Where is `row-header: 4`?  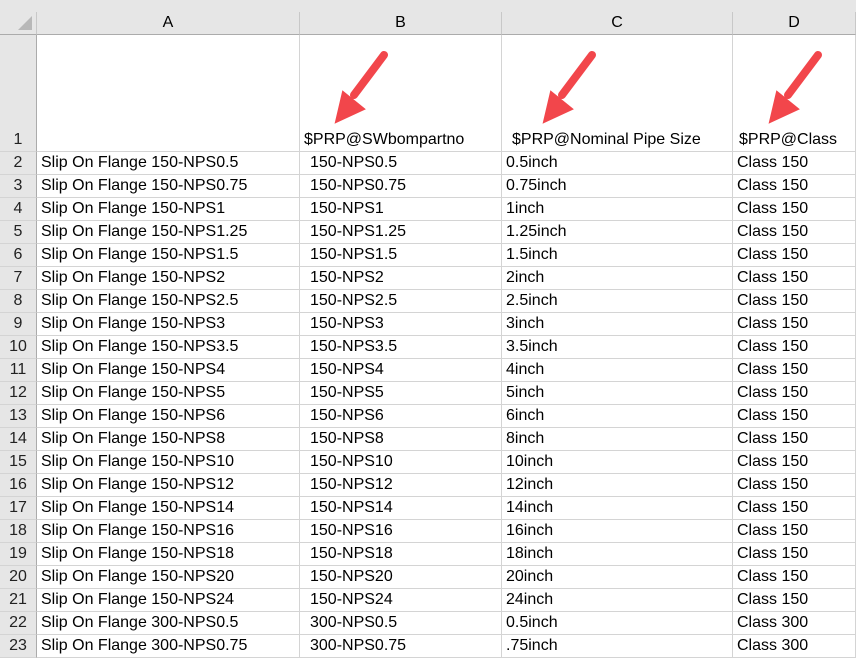 row-header: 4 is located at coordinates (18, 209).